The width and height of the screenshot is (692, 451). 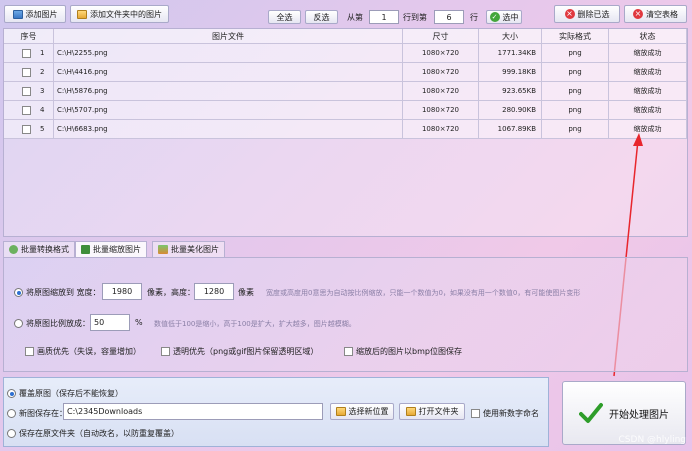 I want to click on row-size-cell: 999.18KB, so click(x=510, y=72).